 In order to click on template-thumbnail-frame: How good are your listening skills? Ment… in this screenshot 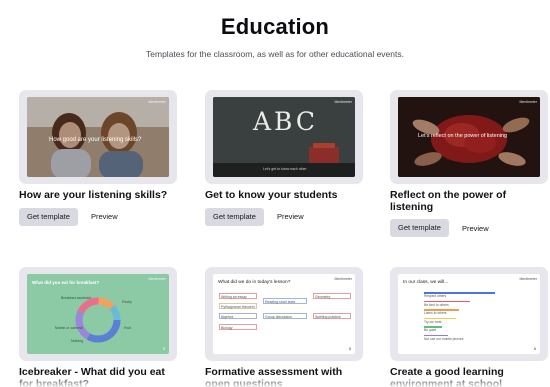, I will do `click(98, 137)`.